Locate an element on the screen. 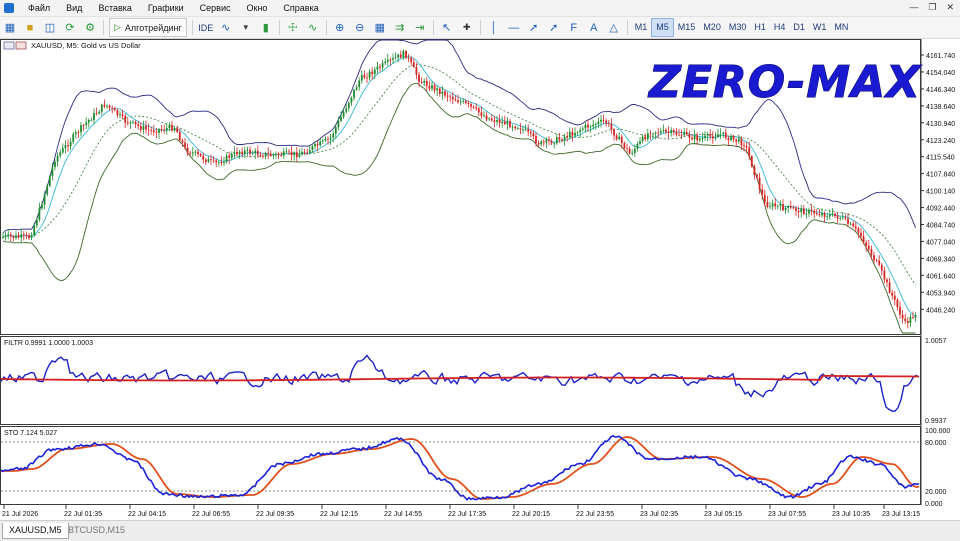 The image size is (960, 541). timeframe-h4: H4 is located at coordinates (780, 27).